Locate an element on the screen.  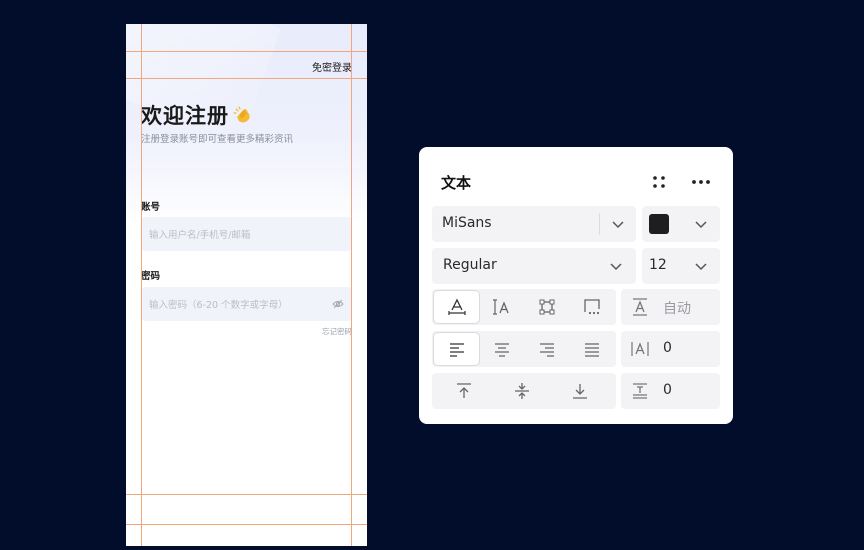
valign-top-button is located at coordinates (463, 391).